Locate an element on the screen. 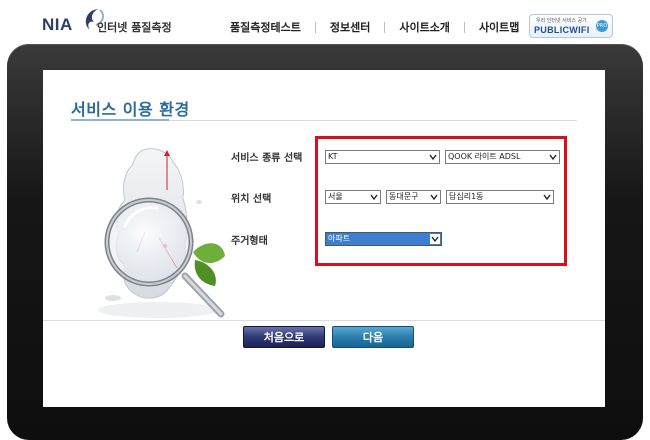  nia-logo: NIA 인터넷 품질측정 is located at coordinates (112, 23).